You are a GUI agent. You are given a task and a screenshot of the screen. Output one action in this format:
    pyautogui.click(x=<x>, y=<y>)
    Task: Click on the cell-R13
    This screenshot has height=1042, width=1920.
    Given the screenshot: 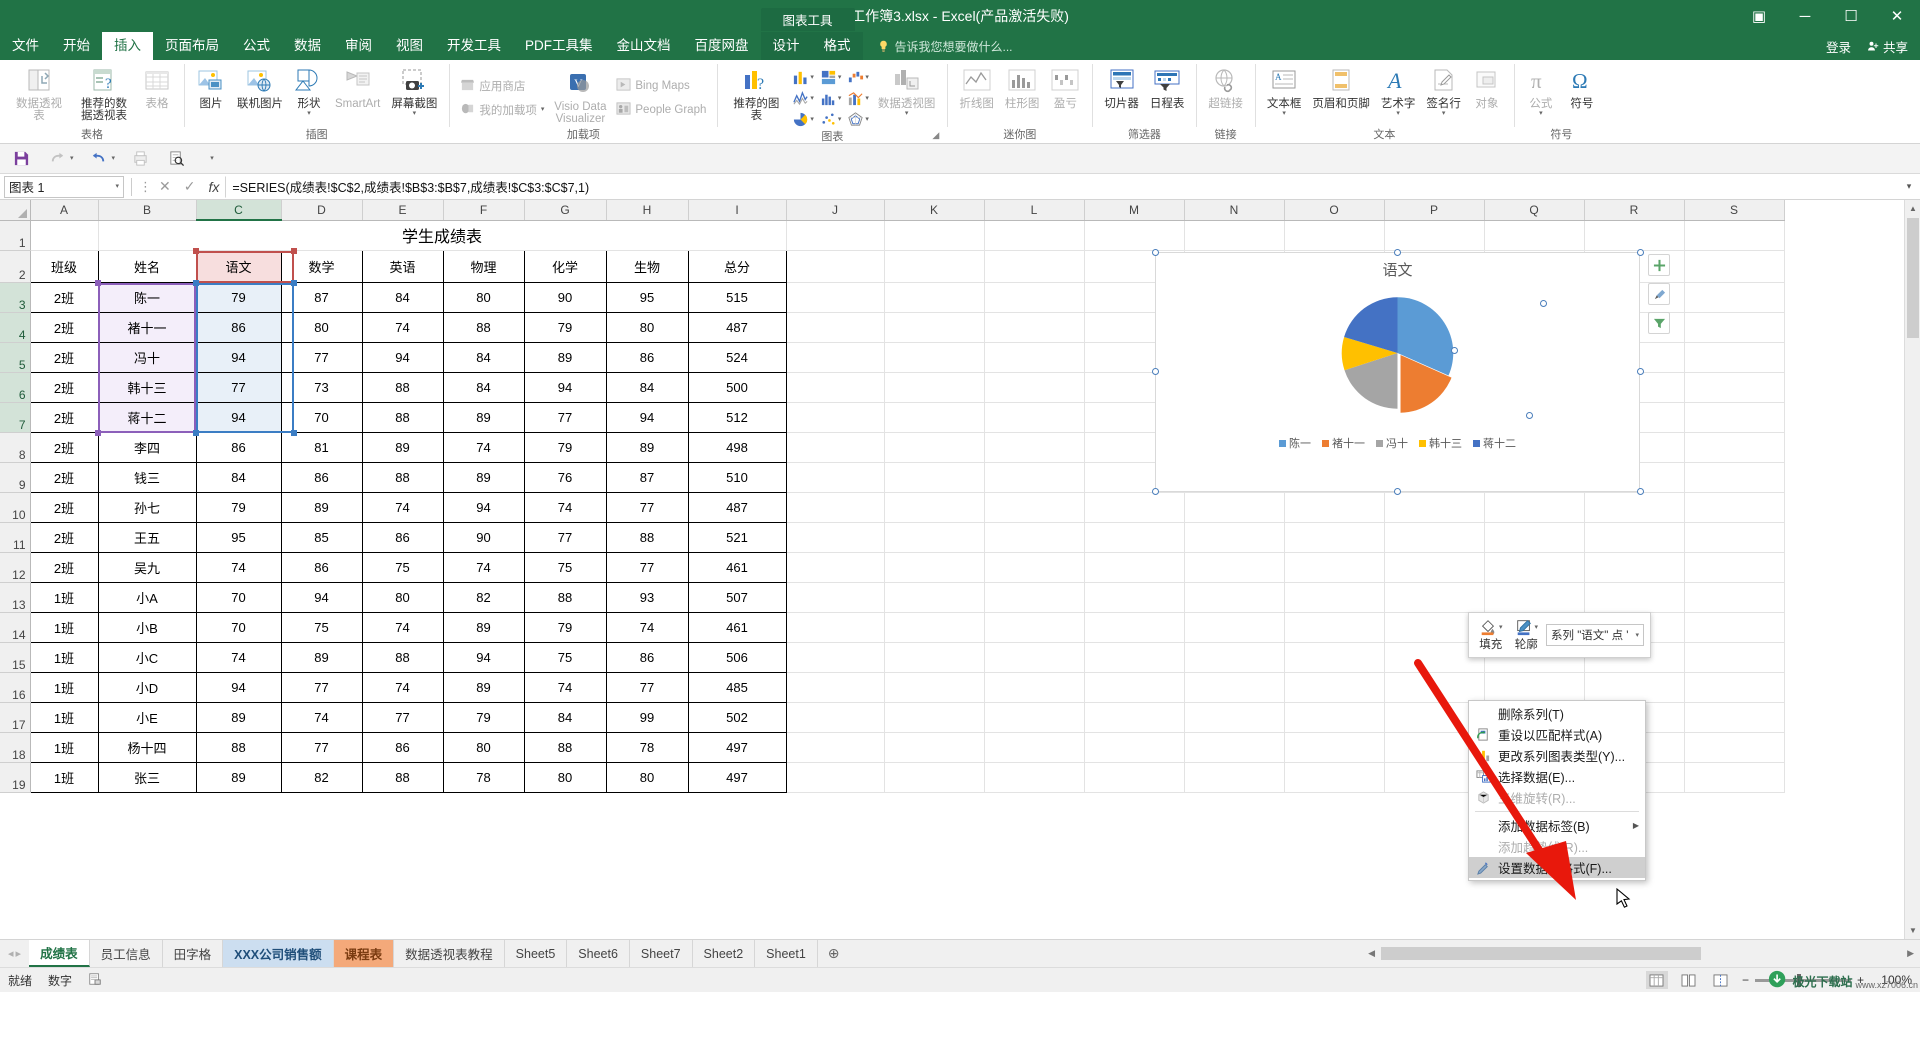 What is the action you would take?
    pyautogui.click(x=1634, y=597)
    